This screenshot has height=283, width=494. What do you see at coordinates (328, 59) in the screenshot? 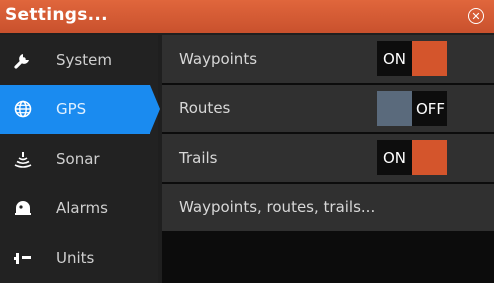
I see `waypoints-row: Waypoints ON` at bounding box center [328, 59].